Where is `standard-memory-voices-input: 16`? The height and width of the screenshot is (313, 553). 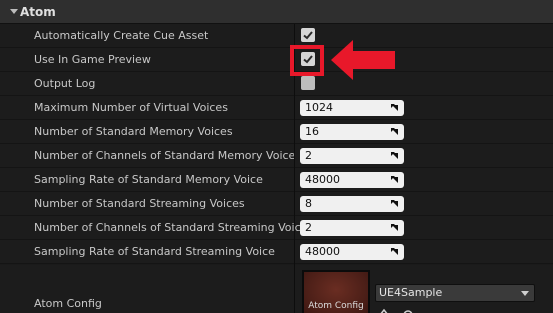
standard-memory-voices-input: 16 is located at coordinates (352, 132).